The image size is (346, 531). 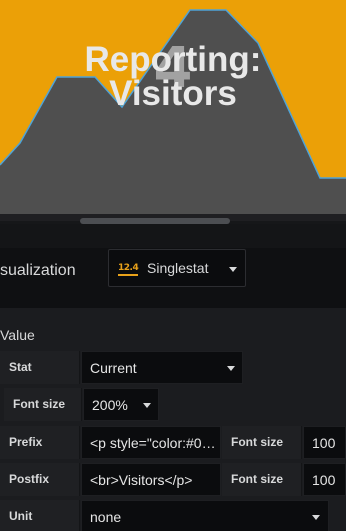 What do you see at coordinates (205, 515) in the screenshot?
I see `unit-select: none` at bounding box center [205, 515].